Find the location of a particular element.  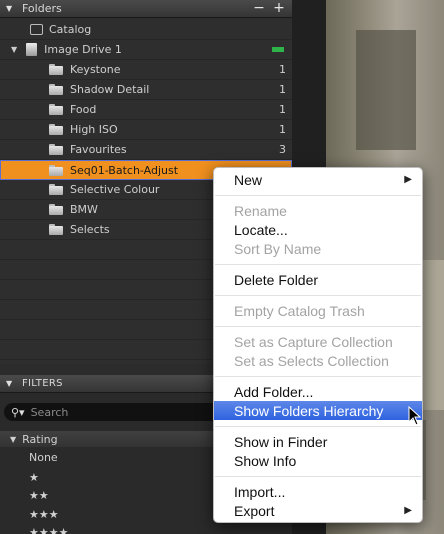

menu-delete-folder: Delete Folder is located at coordinates (318, 279).